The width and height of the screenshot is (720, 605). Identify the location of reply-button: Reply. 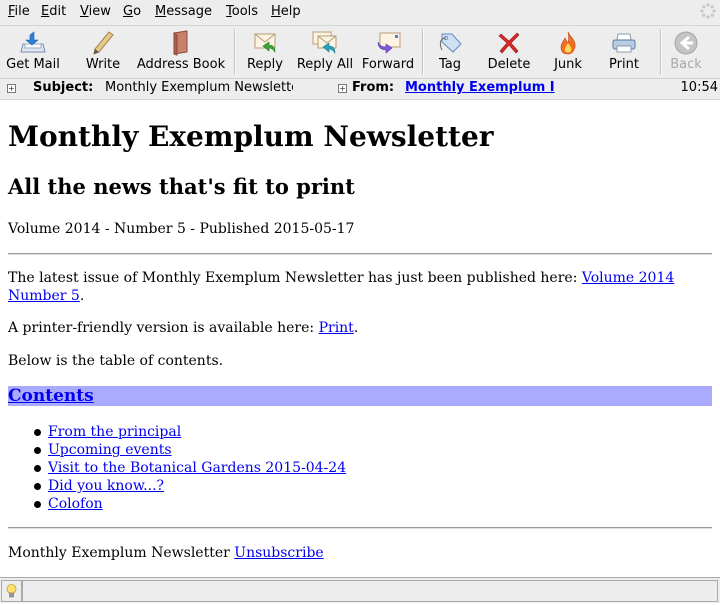
(265, 52).